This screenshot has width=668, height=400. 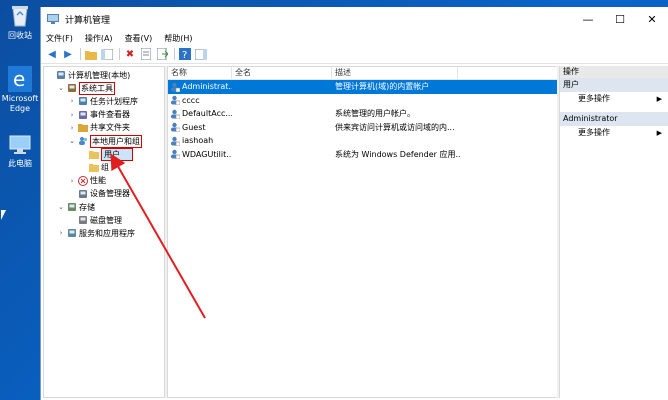 I want to click on edge-icon: e, so click(x=20, y=79).